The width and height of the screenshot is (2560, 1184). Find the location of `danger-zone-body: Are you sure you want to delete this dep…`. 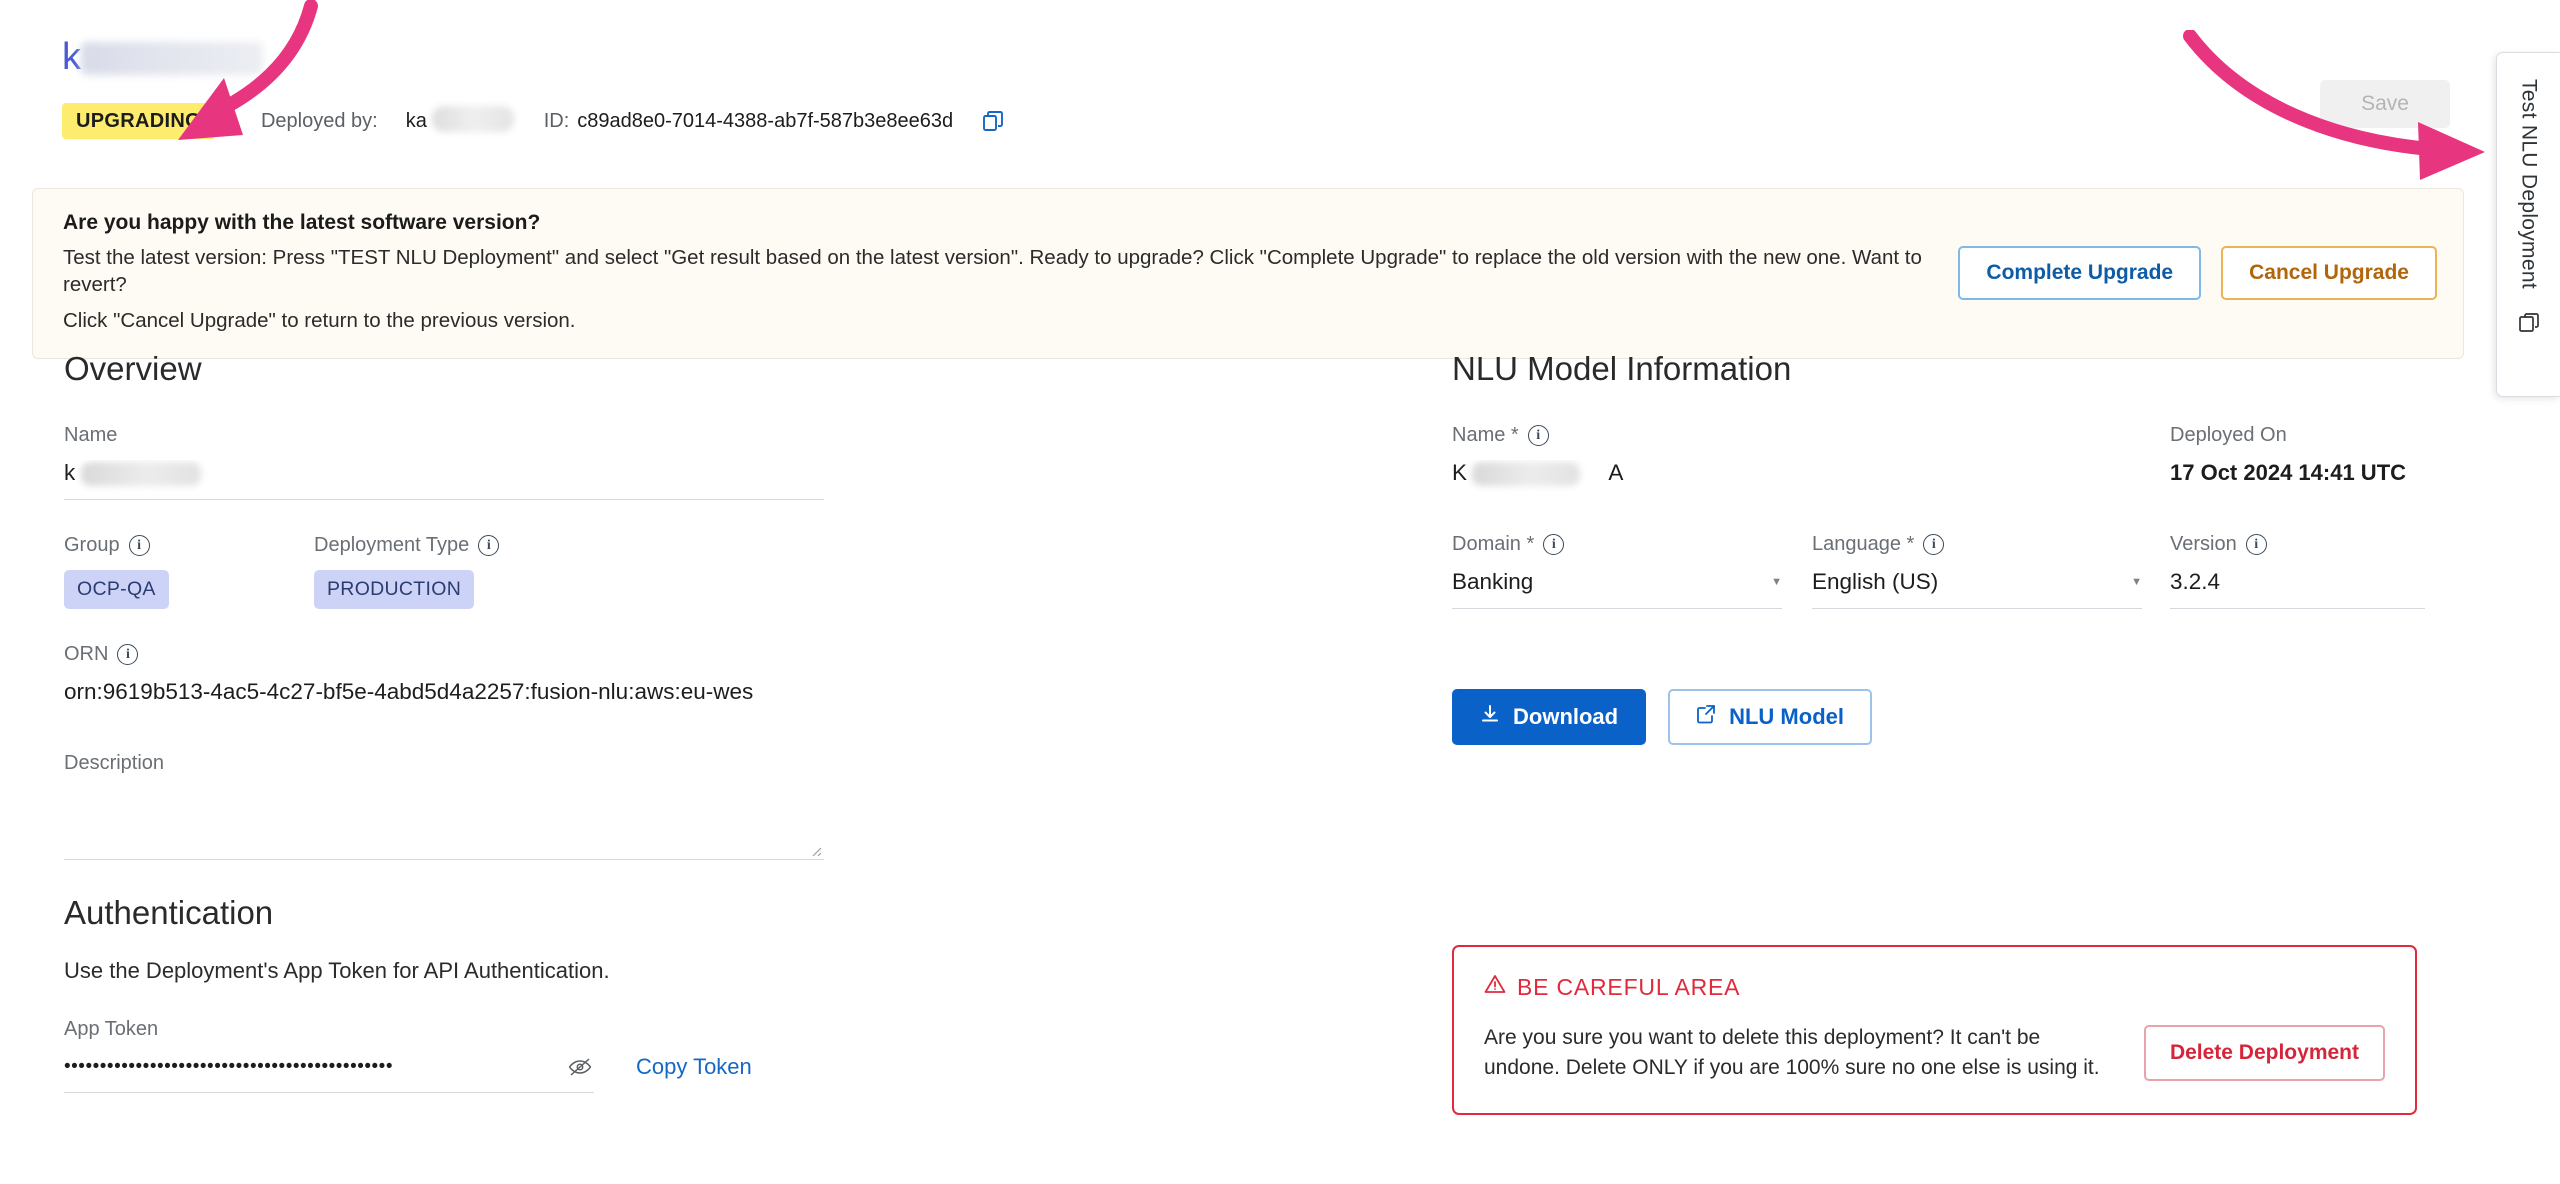

danger-zone-body: Are you sure you want to delete this dep… is located at coordinates (1934, 1053).